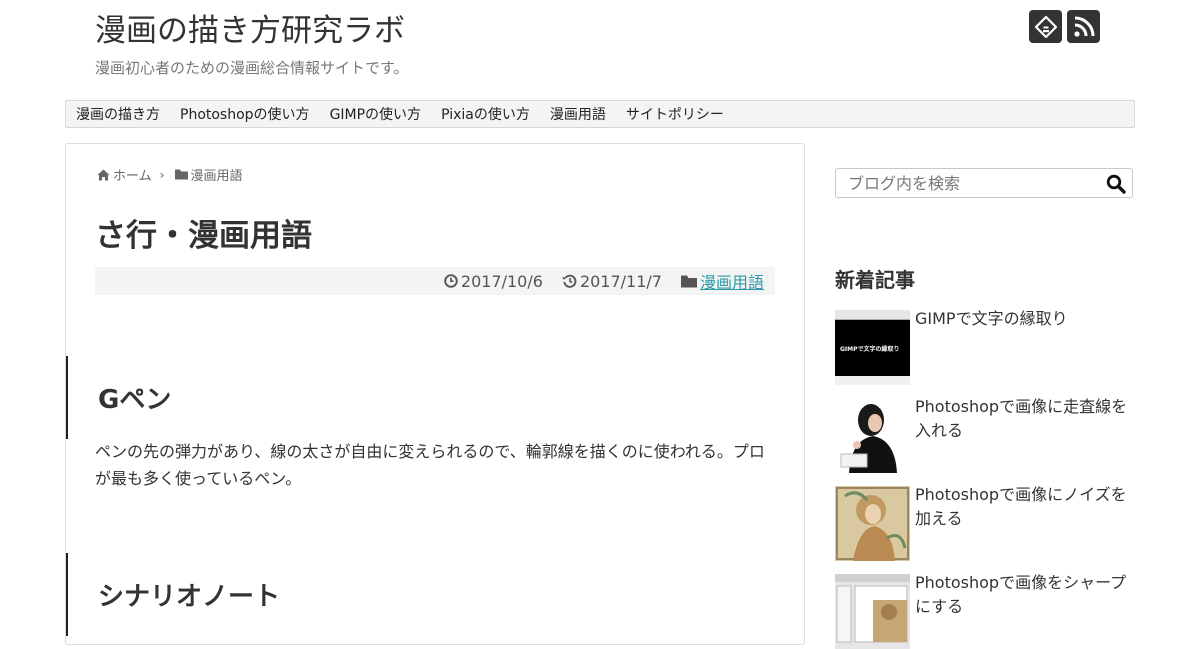 The width and height of the screenshot is (1200, 649). I want to click on history-icon, so click(569, 281).